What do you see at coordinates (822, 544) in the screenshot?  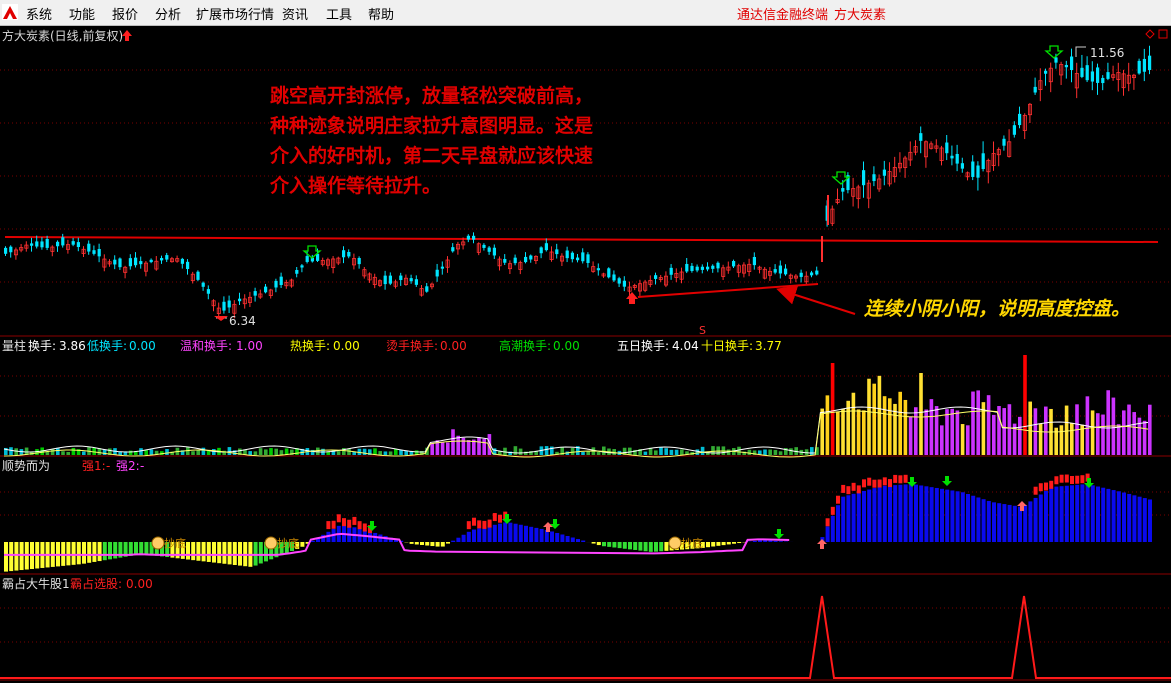 I see `up-arrow-icon` at bounding box center [822, 544].